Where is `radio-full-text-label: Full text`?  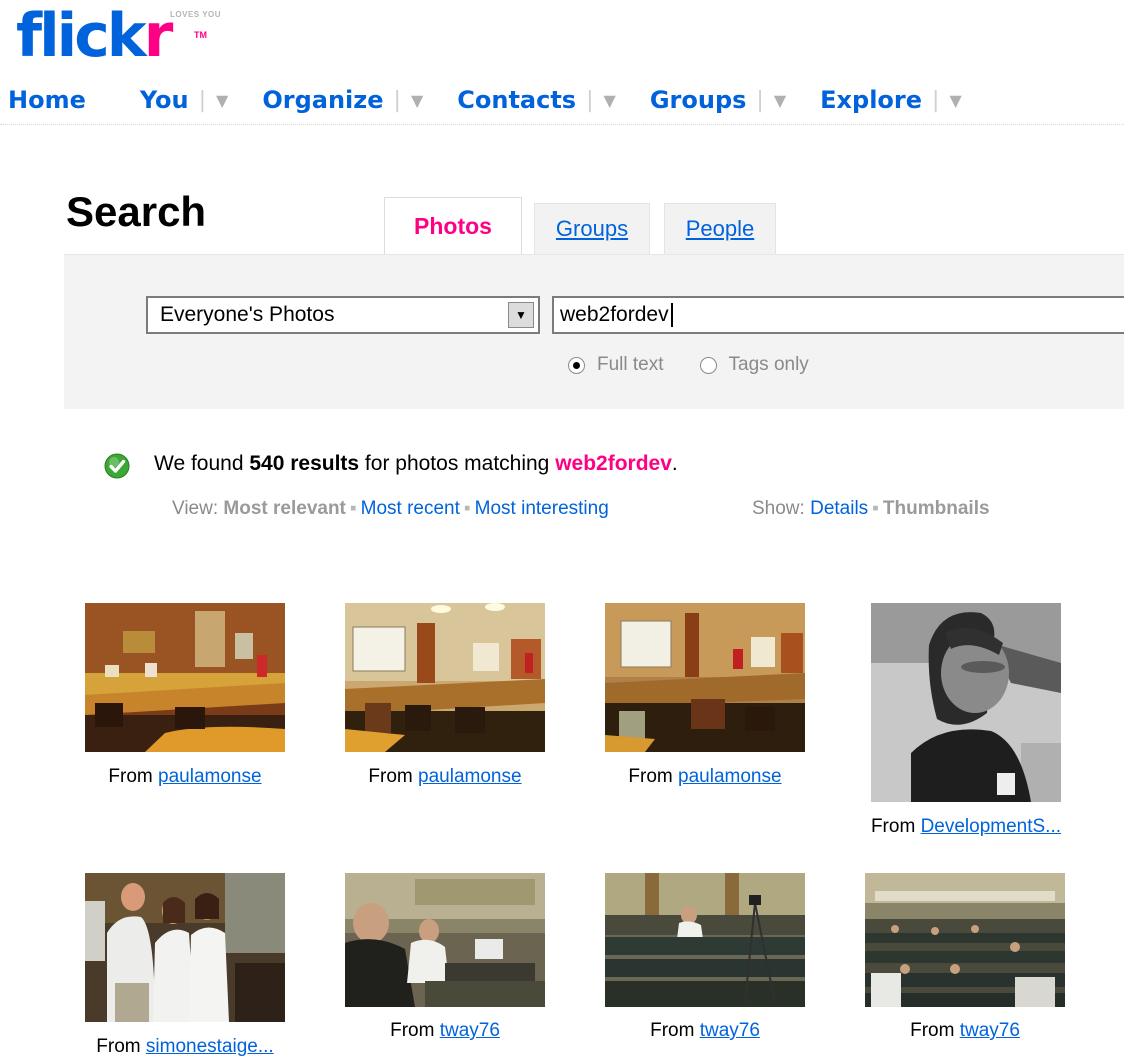 radio-full-text-label: Full text is located at coordinates (630, 364).